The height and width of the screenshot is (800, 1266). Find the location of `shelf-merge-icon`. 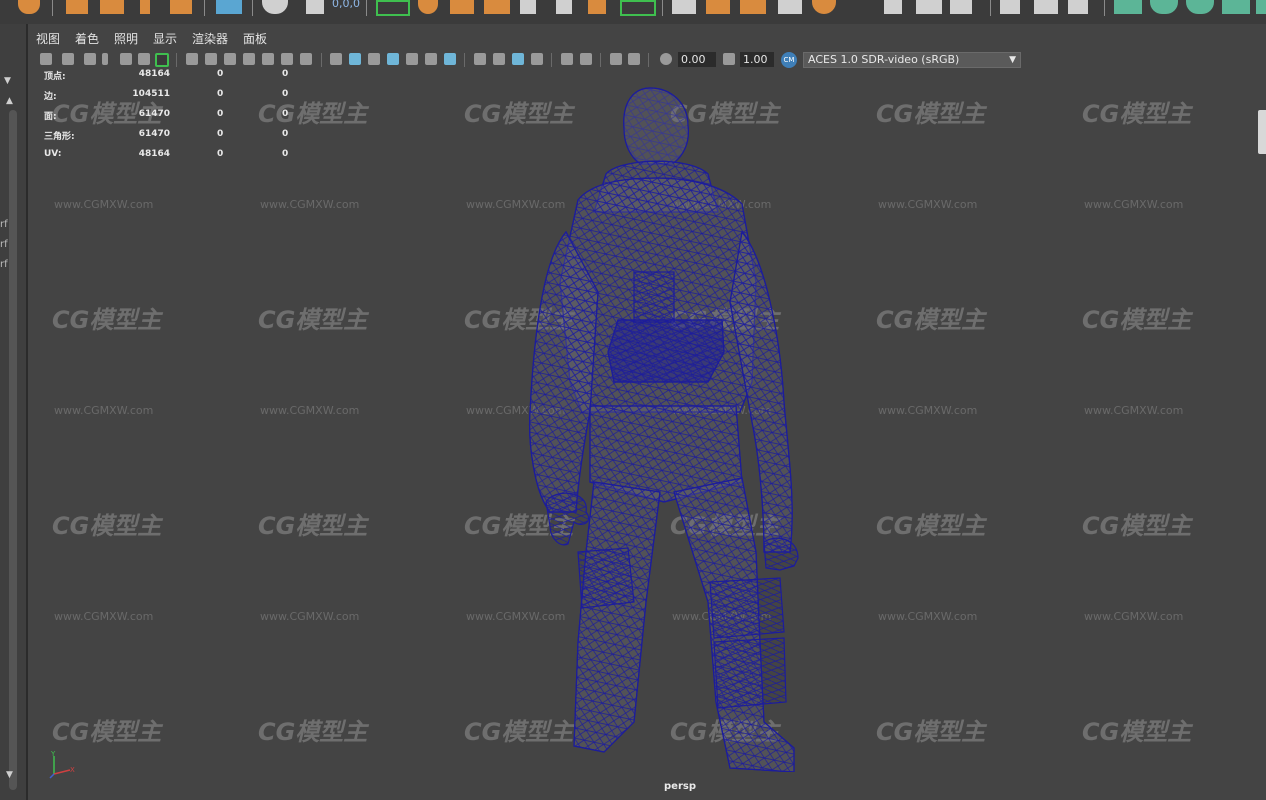

shelf-merge-icon is located at coordinates (684, 7).